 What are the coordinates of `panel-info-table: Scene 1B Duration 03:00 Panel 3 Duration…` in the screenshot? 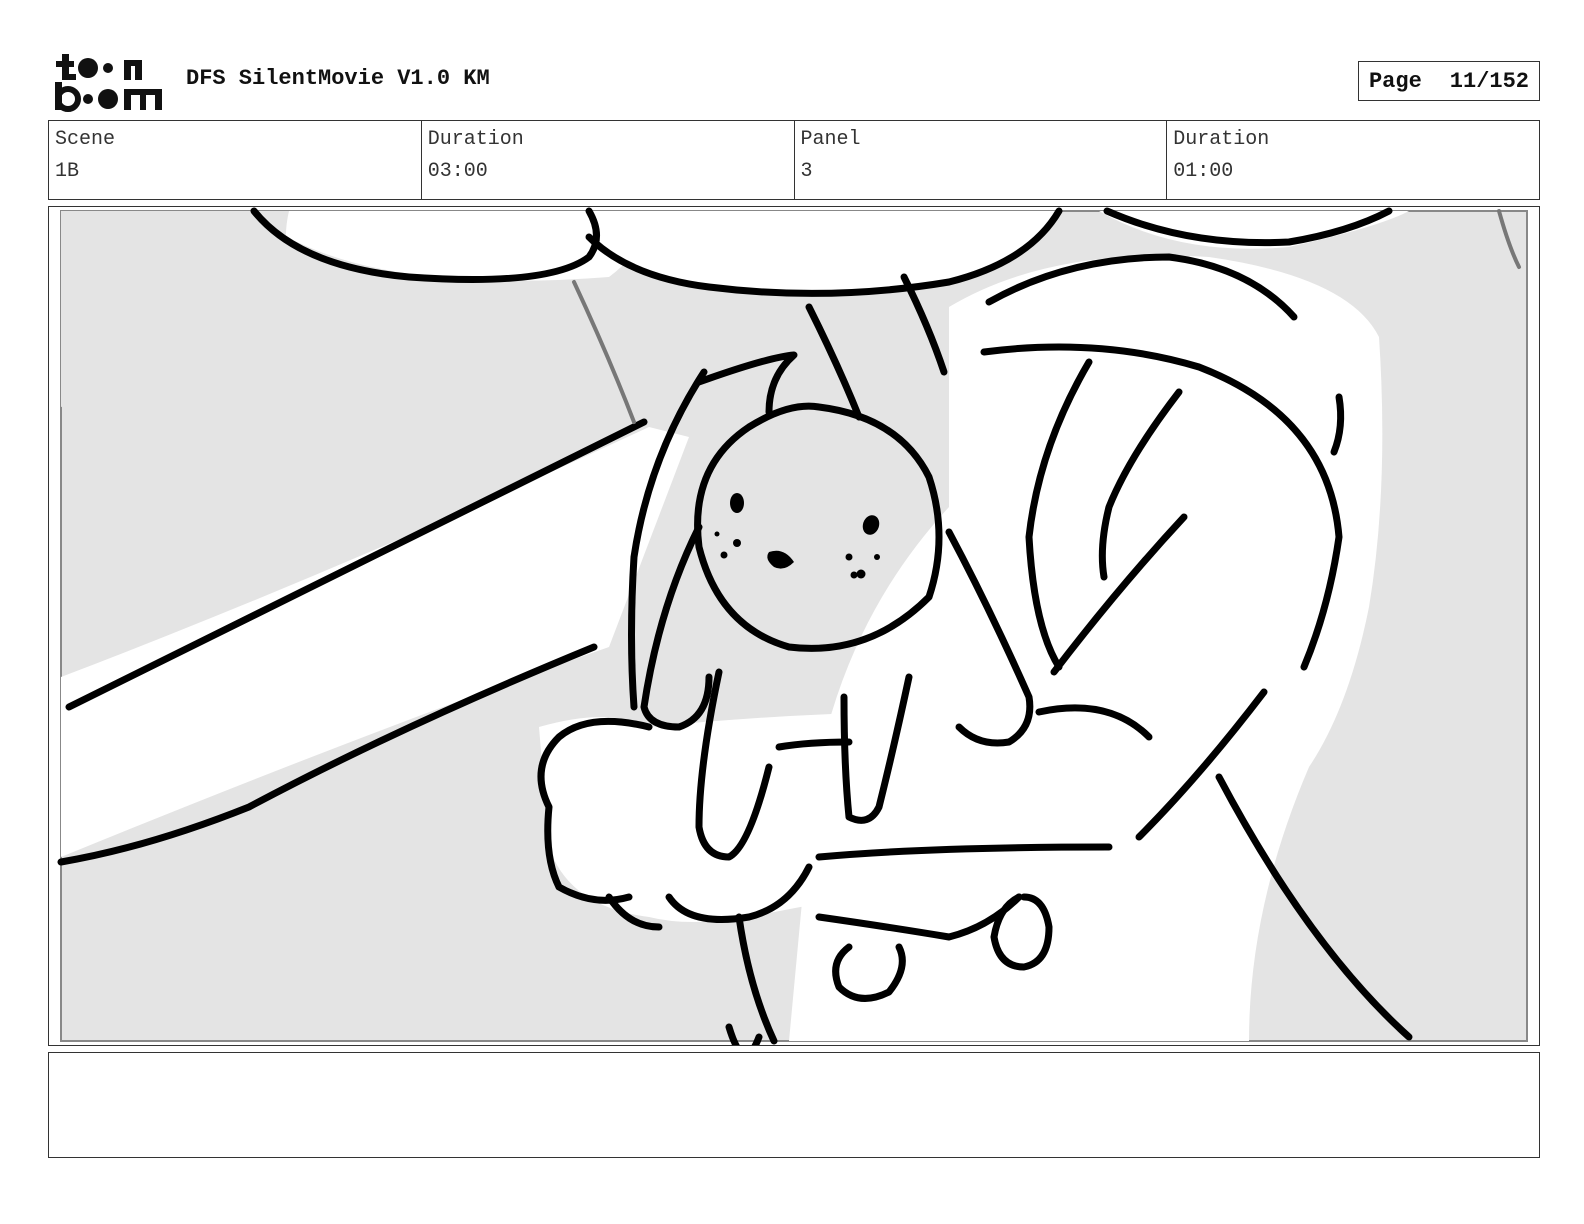 It's located at (794, 160).